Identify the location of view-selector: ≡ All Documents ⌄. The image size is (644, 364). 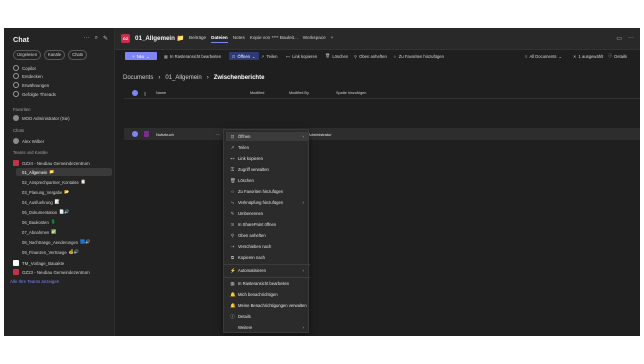
(543, 56).